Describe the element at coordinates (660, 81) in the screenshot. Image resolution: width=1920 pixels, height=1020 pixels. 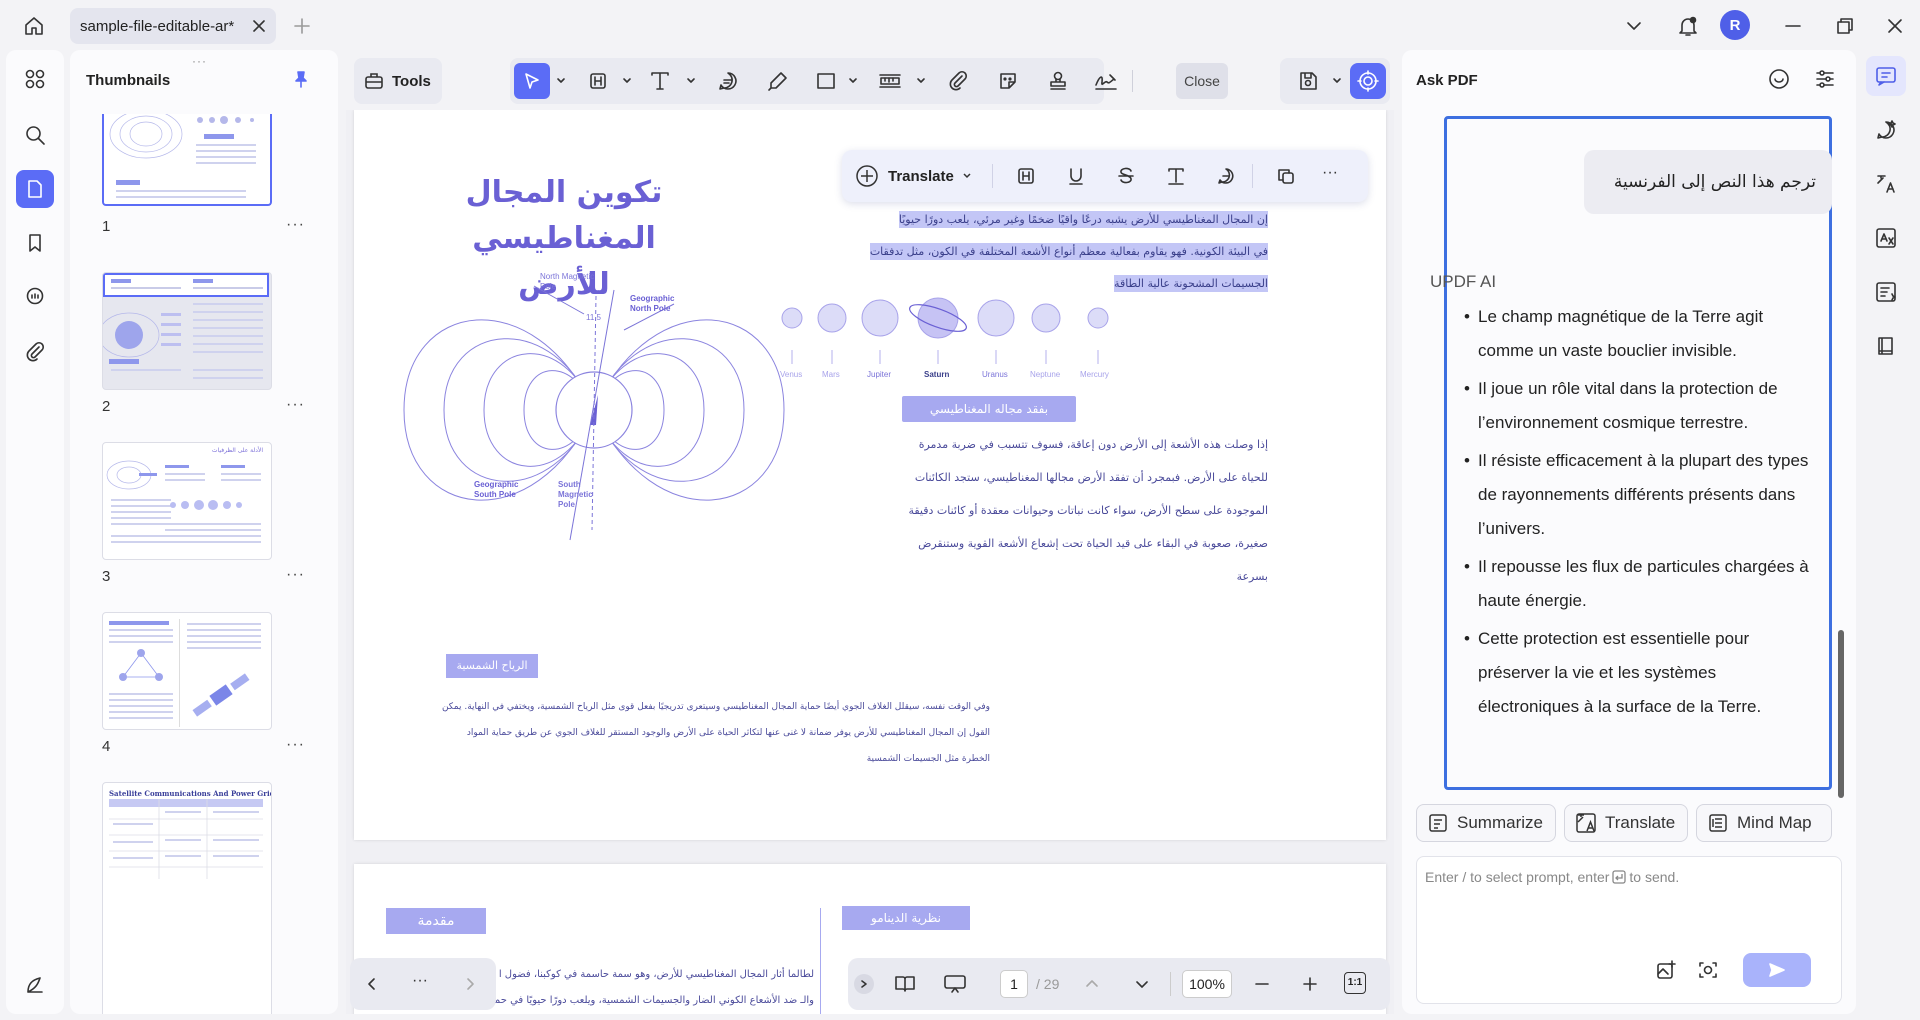
I see `text-tool-icon` at that location.